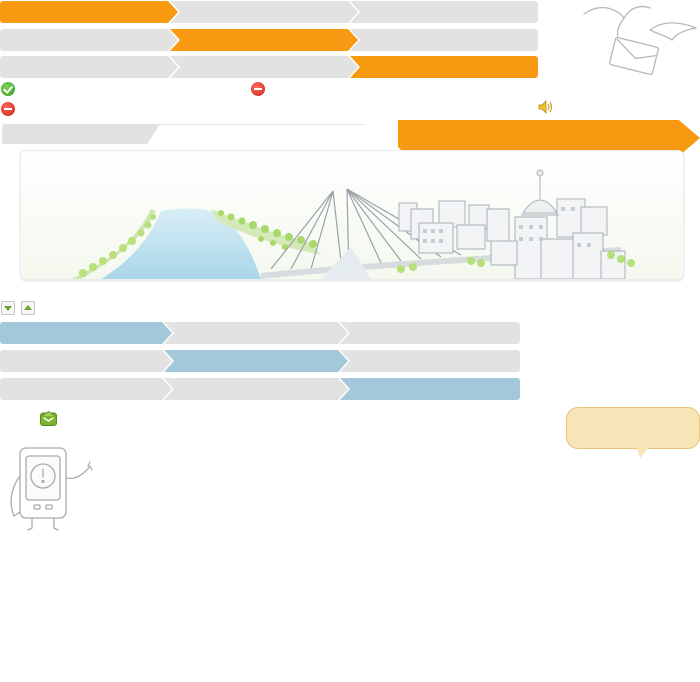  I want to click on arrow-up-icon, so click(28, 307).